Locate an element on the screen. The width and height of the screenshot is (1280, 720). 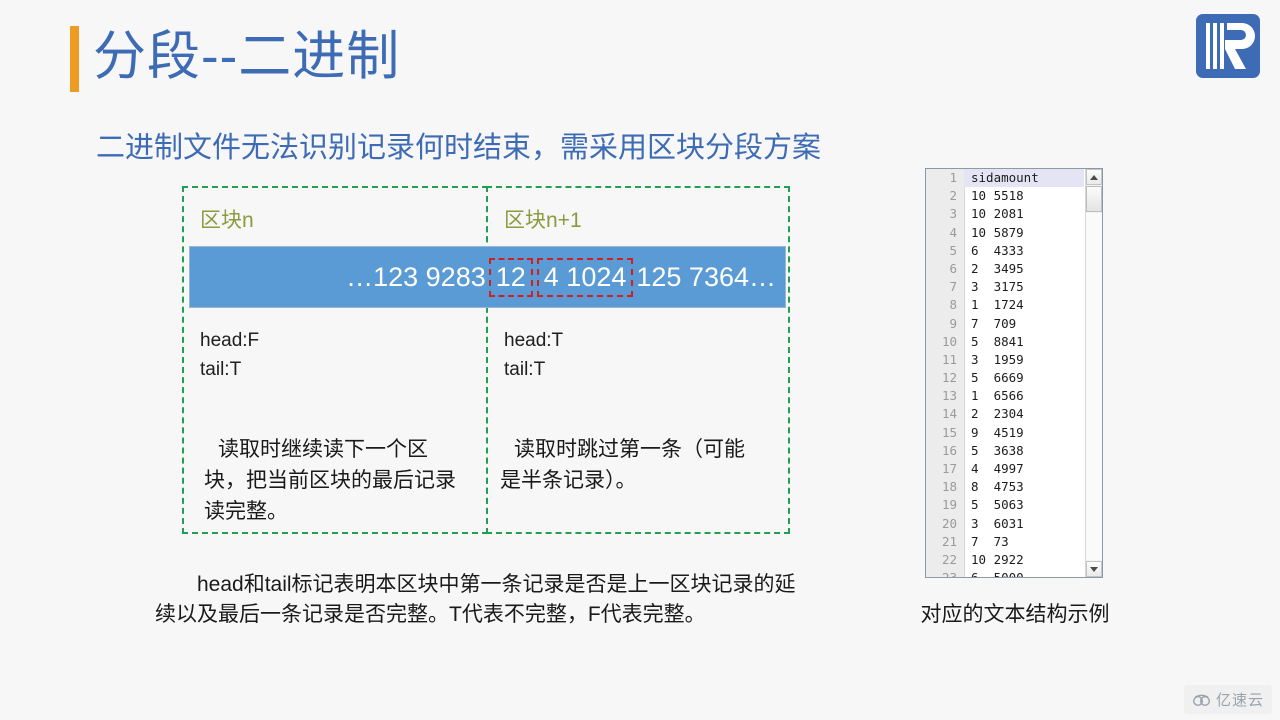
record-content: 5 6669 is located at coordinates (1024, 378).